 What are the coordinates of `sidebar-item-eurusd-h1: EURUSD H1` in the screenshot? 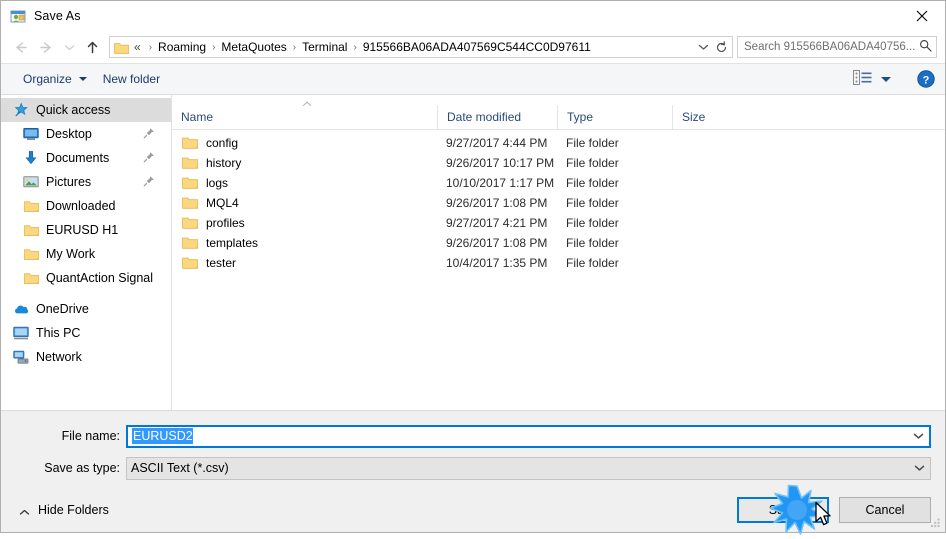 It's located at (86, 230).